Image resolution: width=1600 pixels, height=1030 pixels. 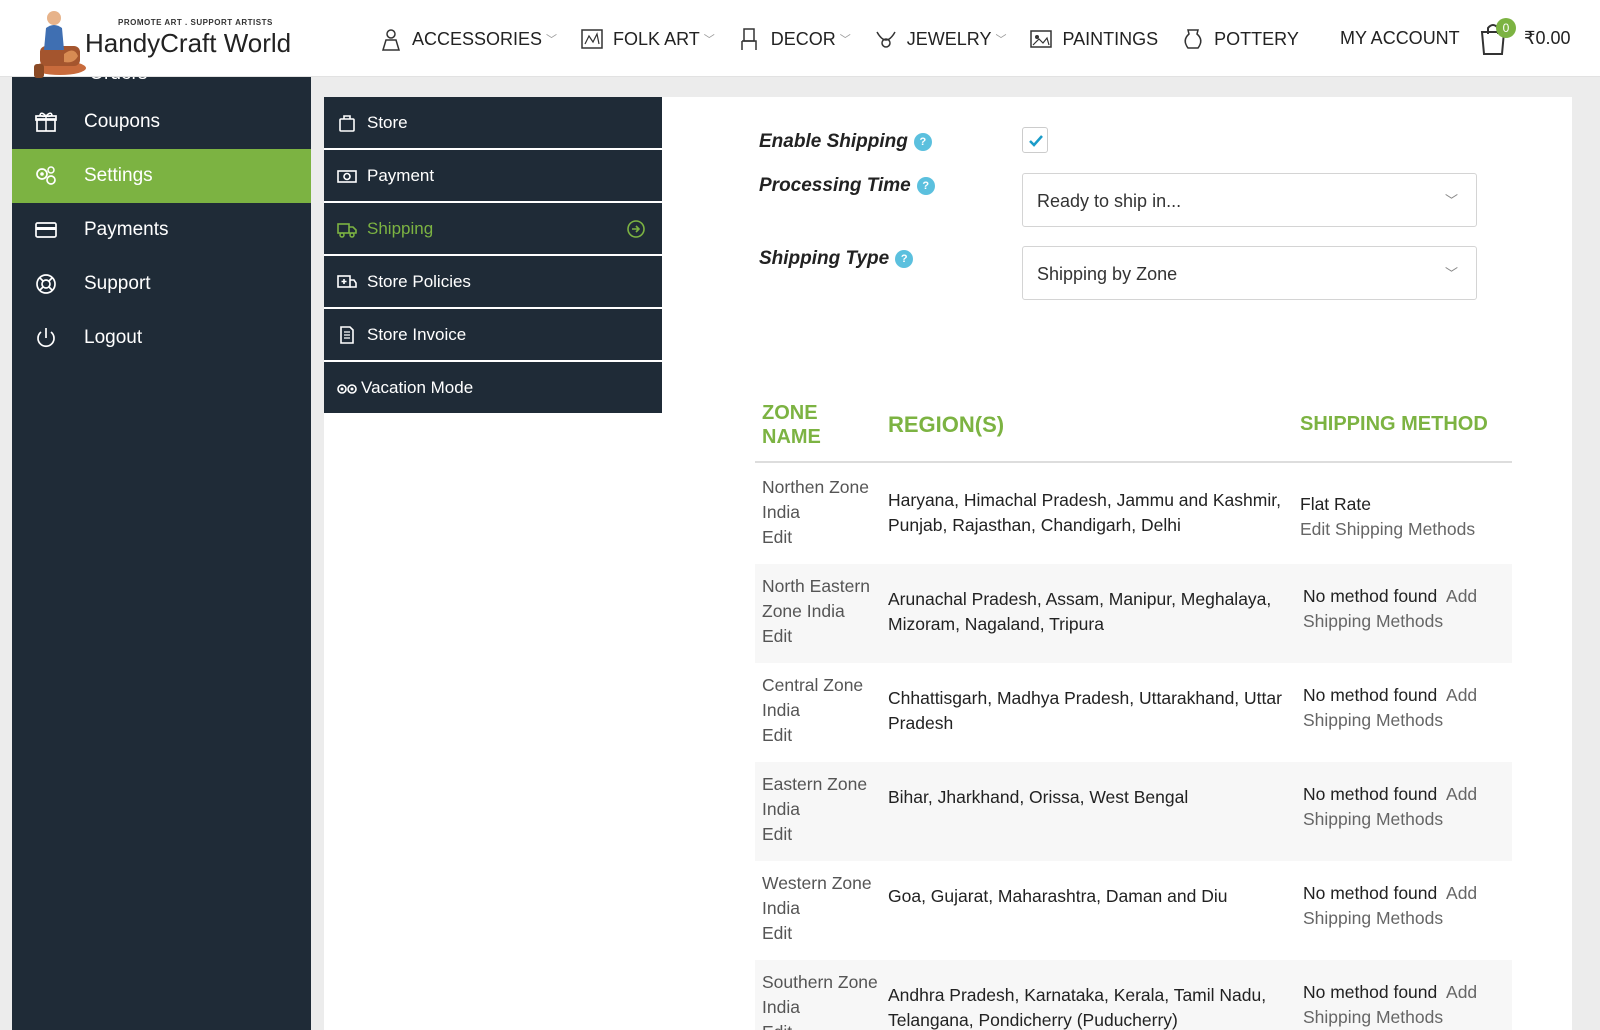 What do you see at coordinates (949, 38) in the screenshot?
I see `nav-label: JEWELRY` at bounding box center [949, 38].